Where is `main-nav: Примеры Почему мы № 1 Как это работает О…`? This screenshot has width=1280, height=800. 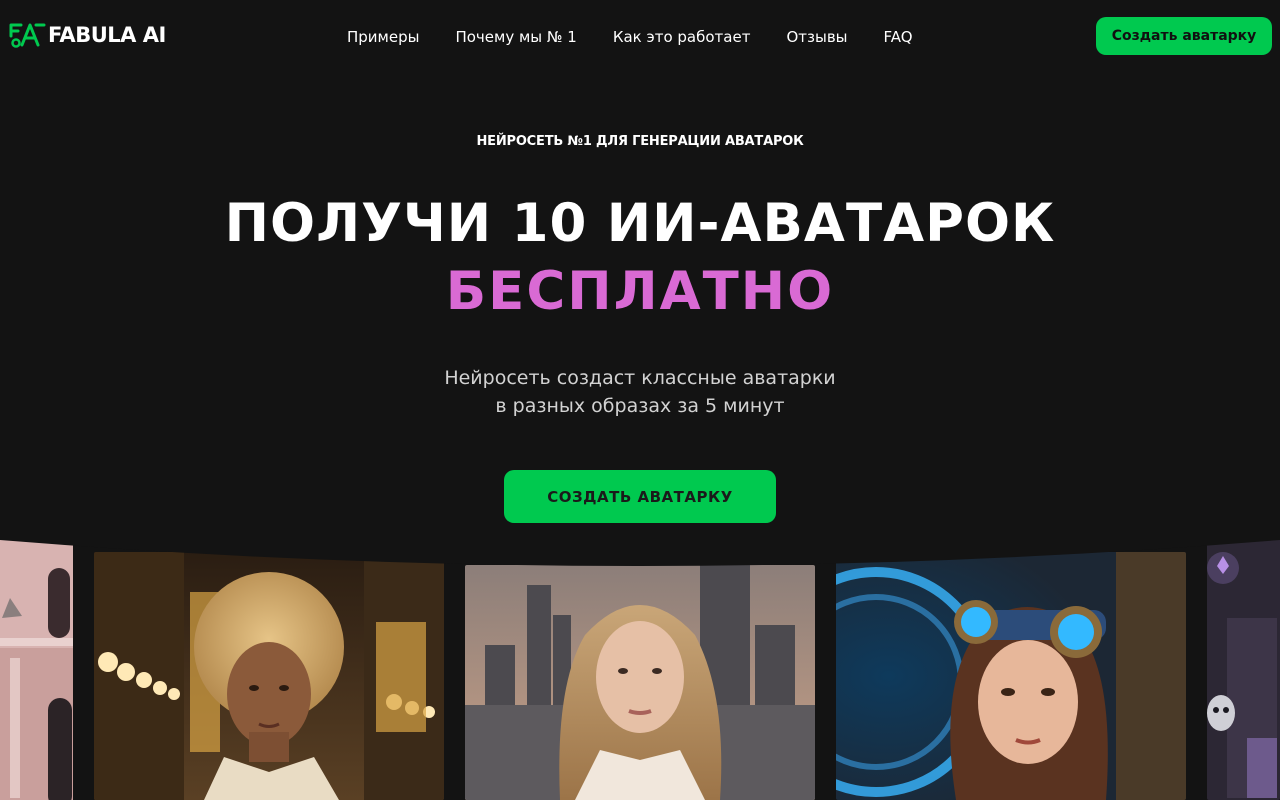
main-nav: Примеры Почему мы № 1 Как это работает О… is located at coordinates (630, 37).